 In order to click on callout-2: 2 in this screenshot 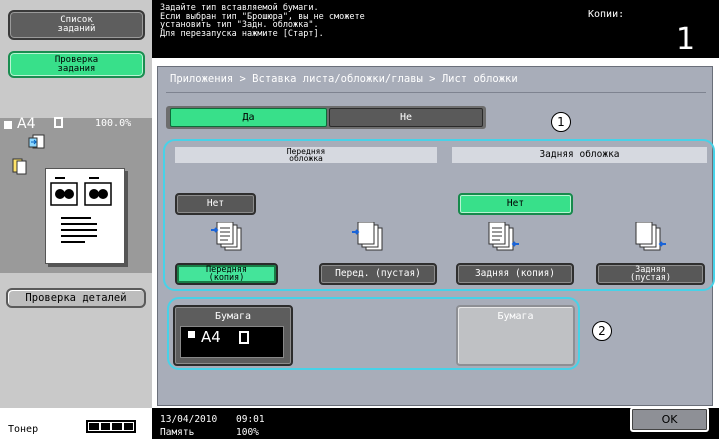, I will do `click(602, 331)`.